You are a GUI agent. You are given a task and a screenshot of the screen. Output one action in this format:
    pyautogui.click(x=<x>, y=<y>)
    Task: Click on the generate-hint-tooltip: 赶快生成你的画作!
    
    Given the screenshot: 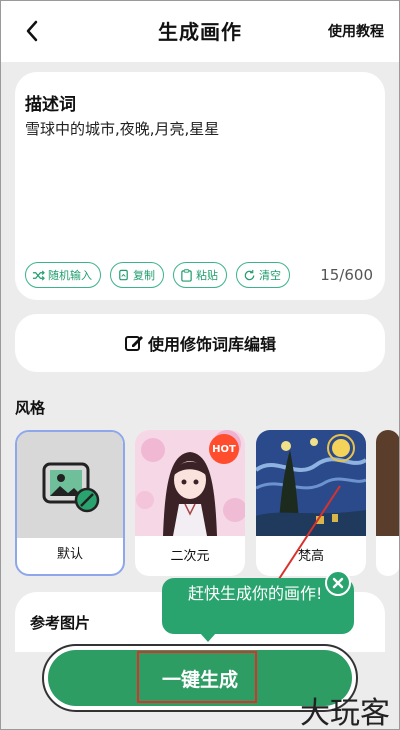 What is the action you would take?
    pyautogui.click(x=258, y=606)
    